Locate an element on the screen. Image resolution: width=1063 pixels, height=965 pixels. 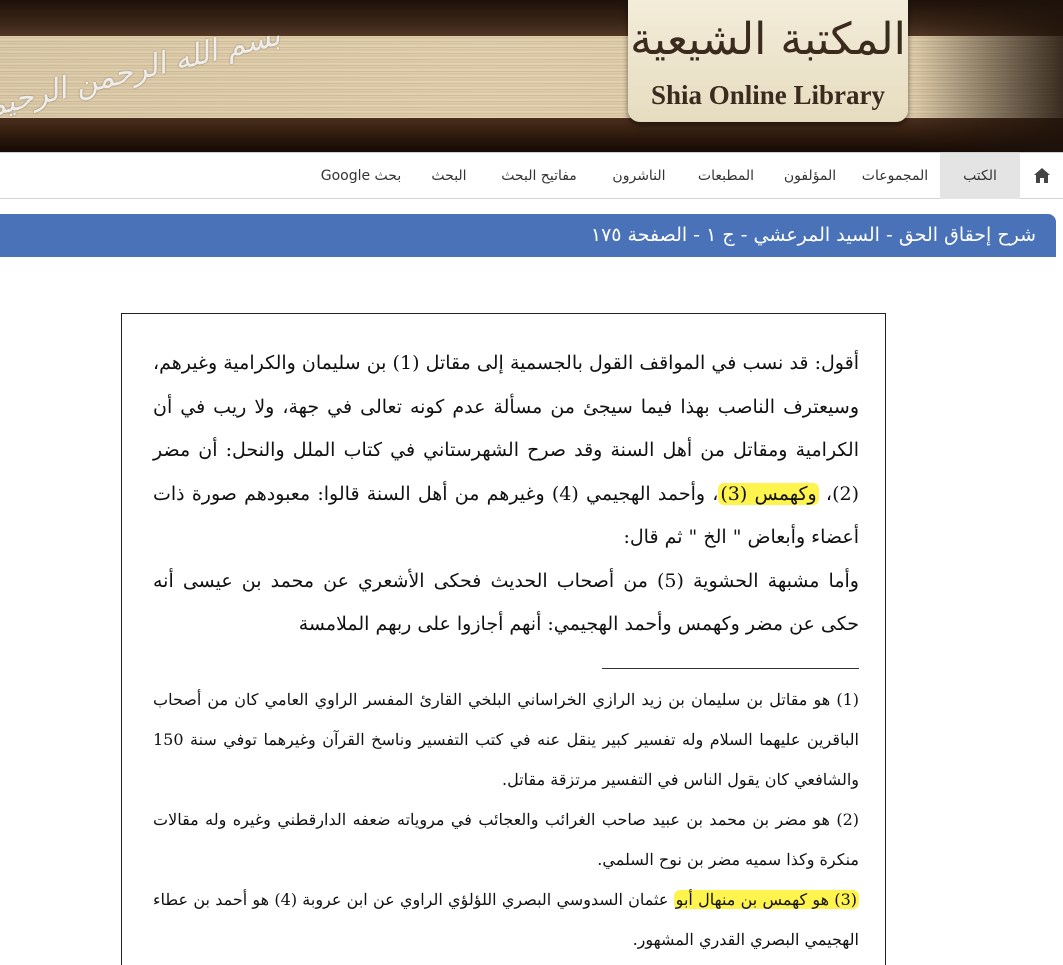
site-logo: المكتبة الشيعية Shia Online Library is located at coordinates (768, 61).